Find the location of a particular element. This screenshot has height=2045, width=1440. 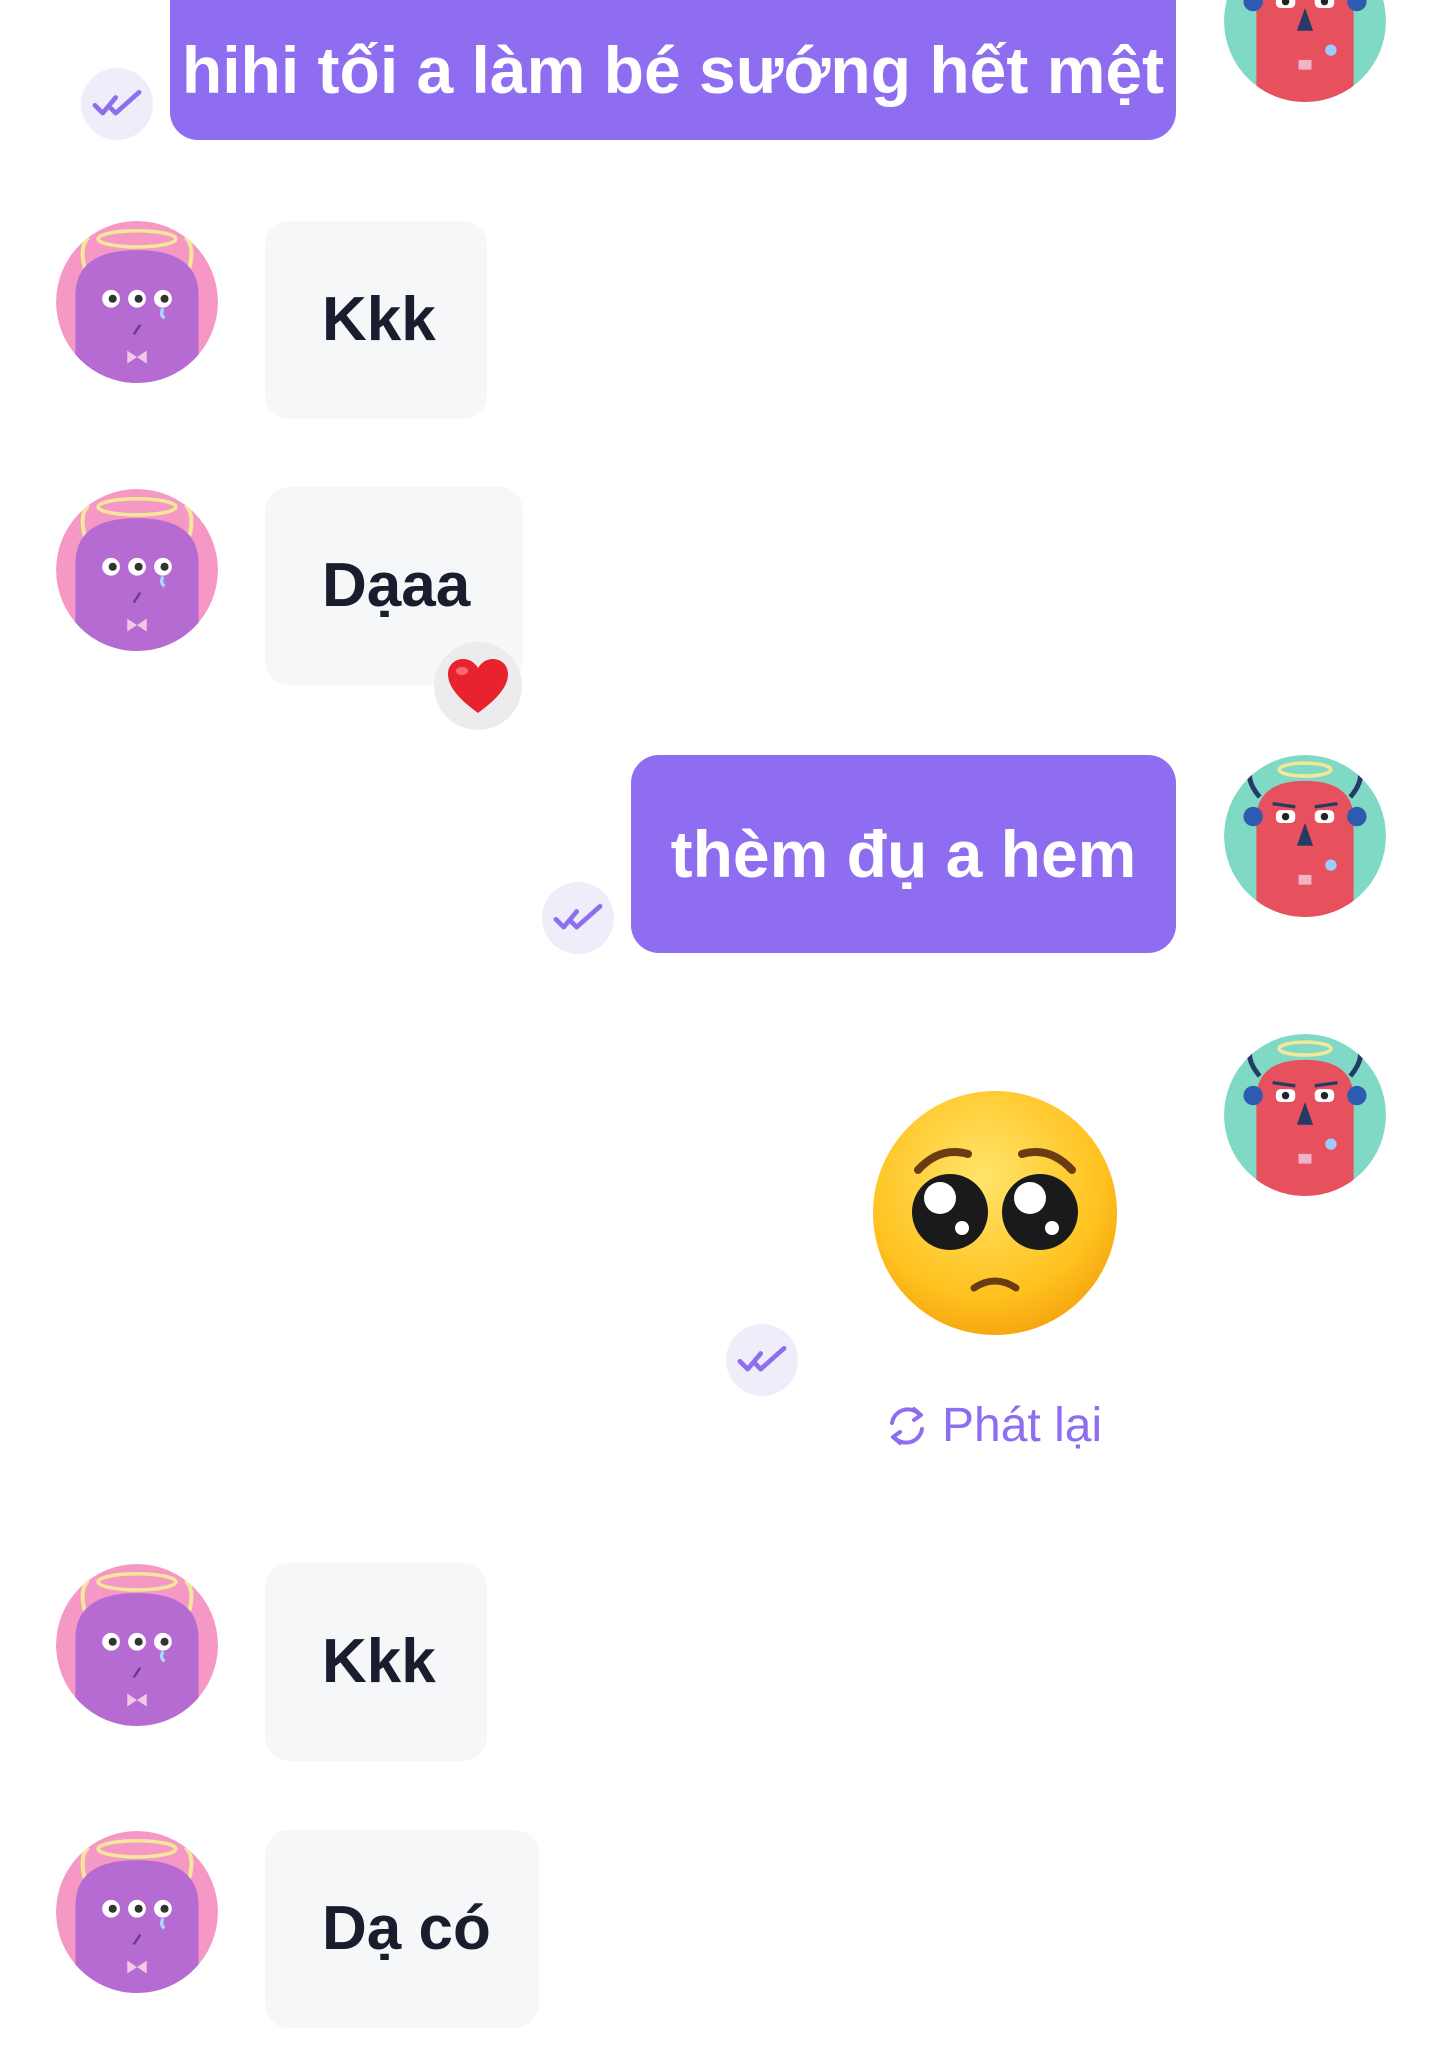

message-text: Dạ có is located at coordinates (406, 1928).